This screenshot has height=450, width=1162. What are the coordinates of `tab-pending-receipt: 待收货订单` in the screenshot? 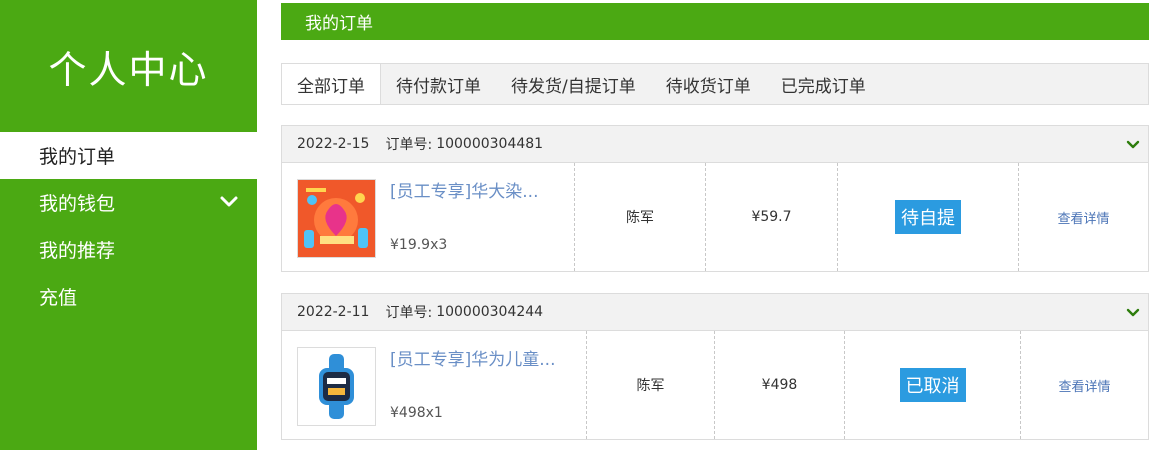 It's located at (708, 84).